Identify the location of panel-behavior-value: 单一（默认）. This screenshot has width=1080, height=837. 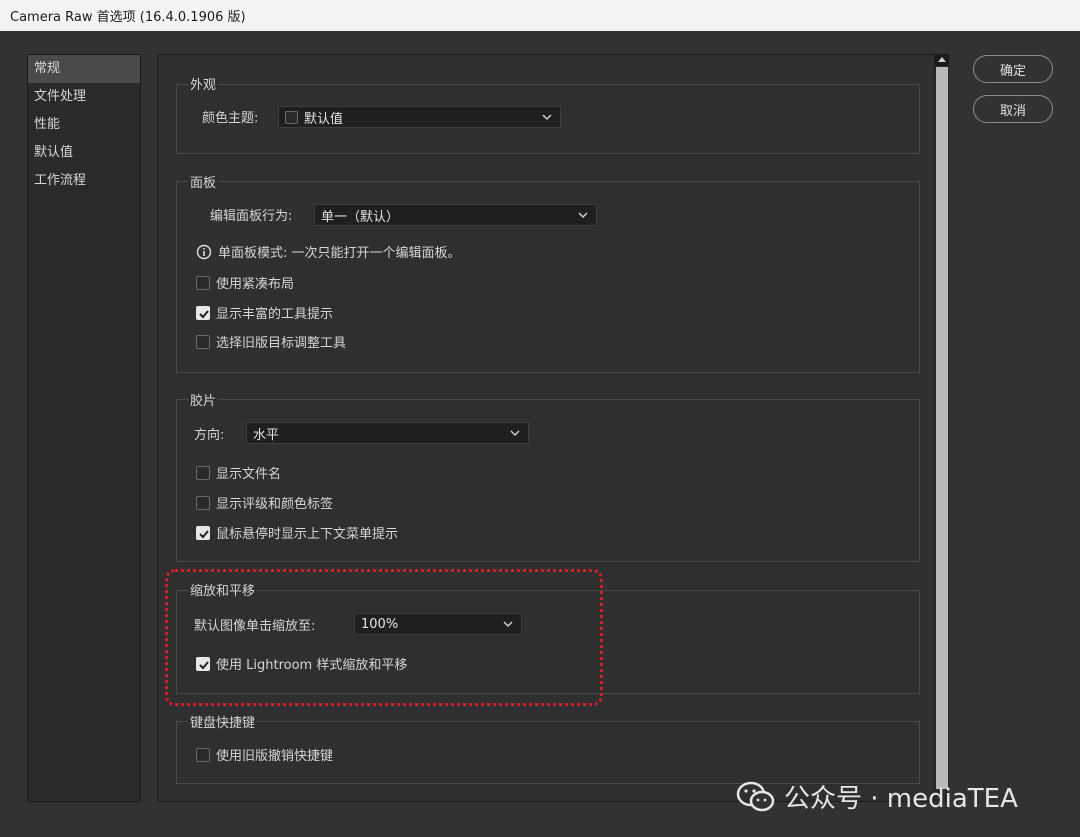
(360, 217).